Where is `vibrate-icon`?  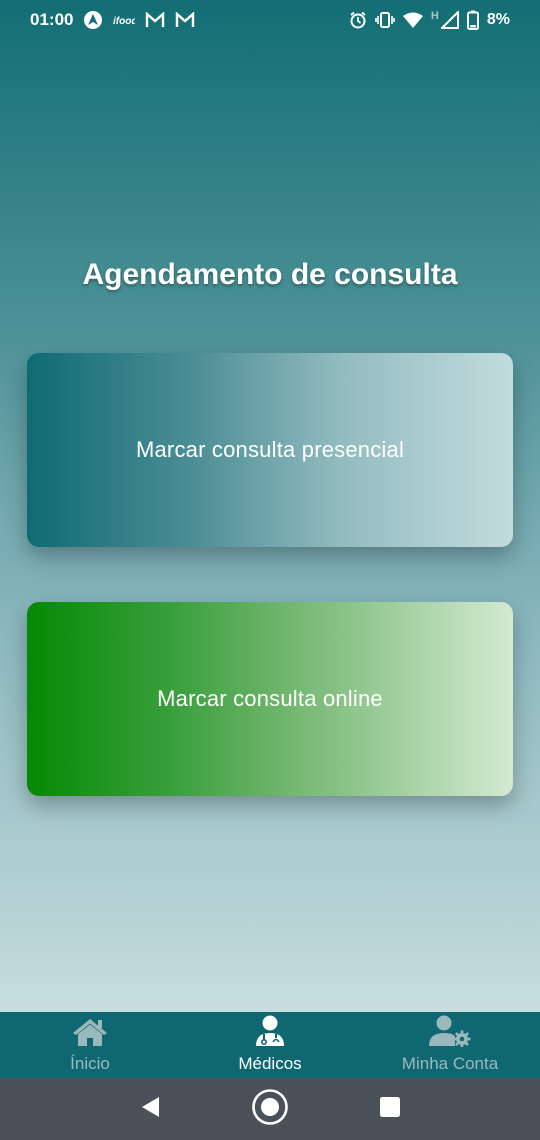
vibrate-icon is located at coordinates (385, 20).